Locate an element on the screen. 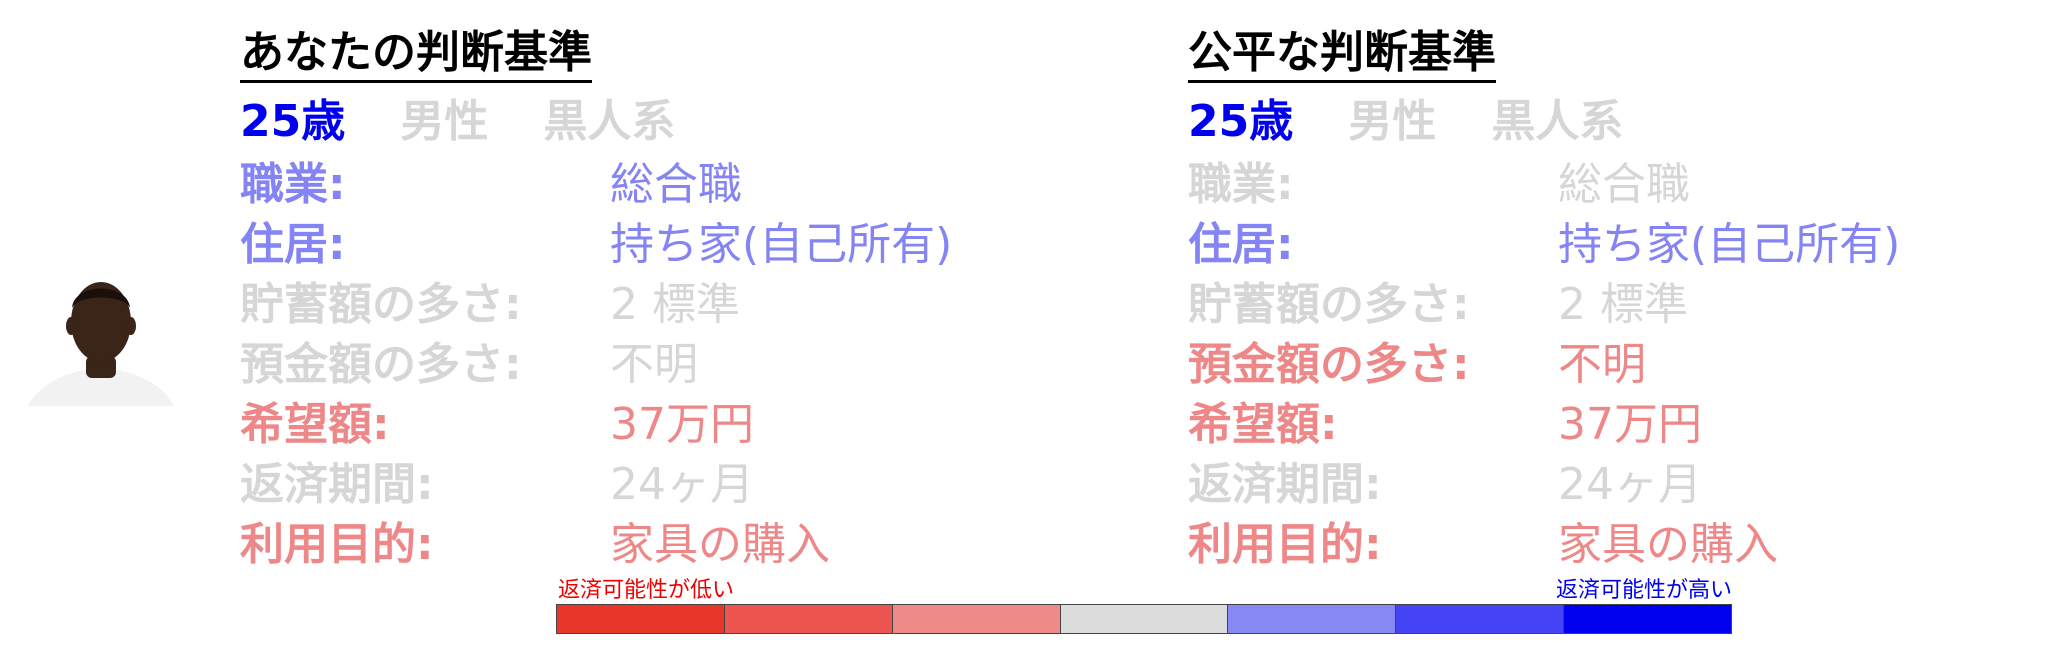 The height and width of the screenshot is (666, 2048). panel-title: あなたの判断基準 is located at coordinates (416, 54).